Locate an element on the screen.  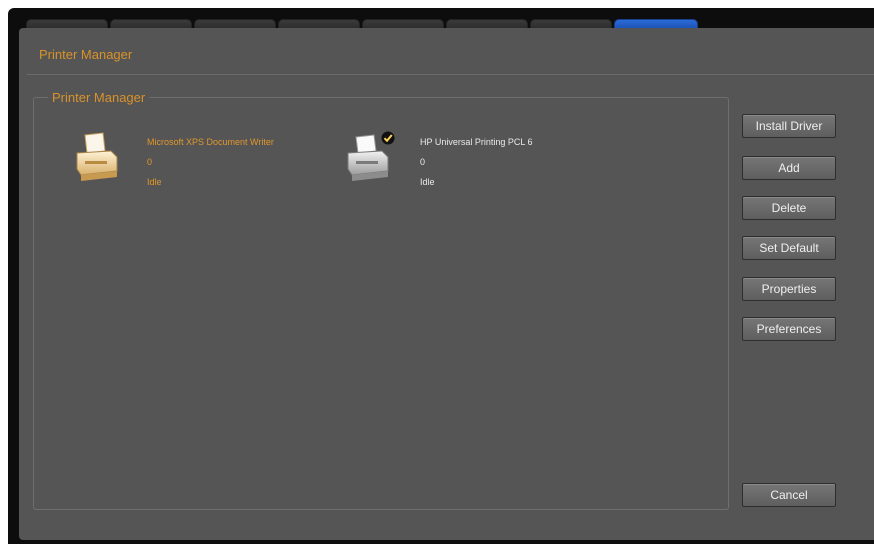
printer-item: HP Universal Printing PCL 6 0 Idle is located at coordinates (474, 161).